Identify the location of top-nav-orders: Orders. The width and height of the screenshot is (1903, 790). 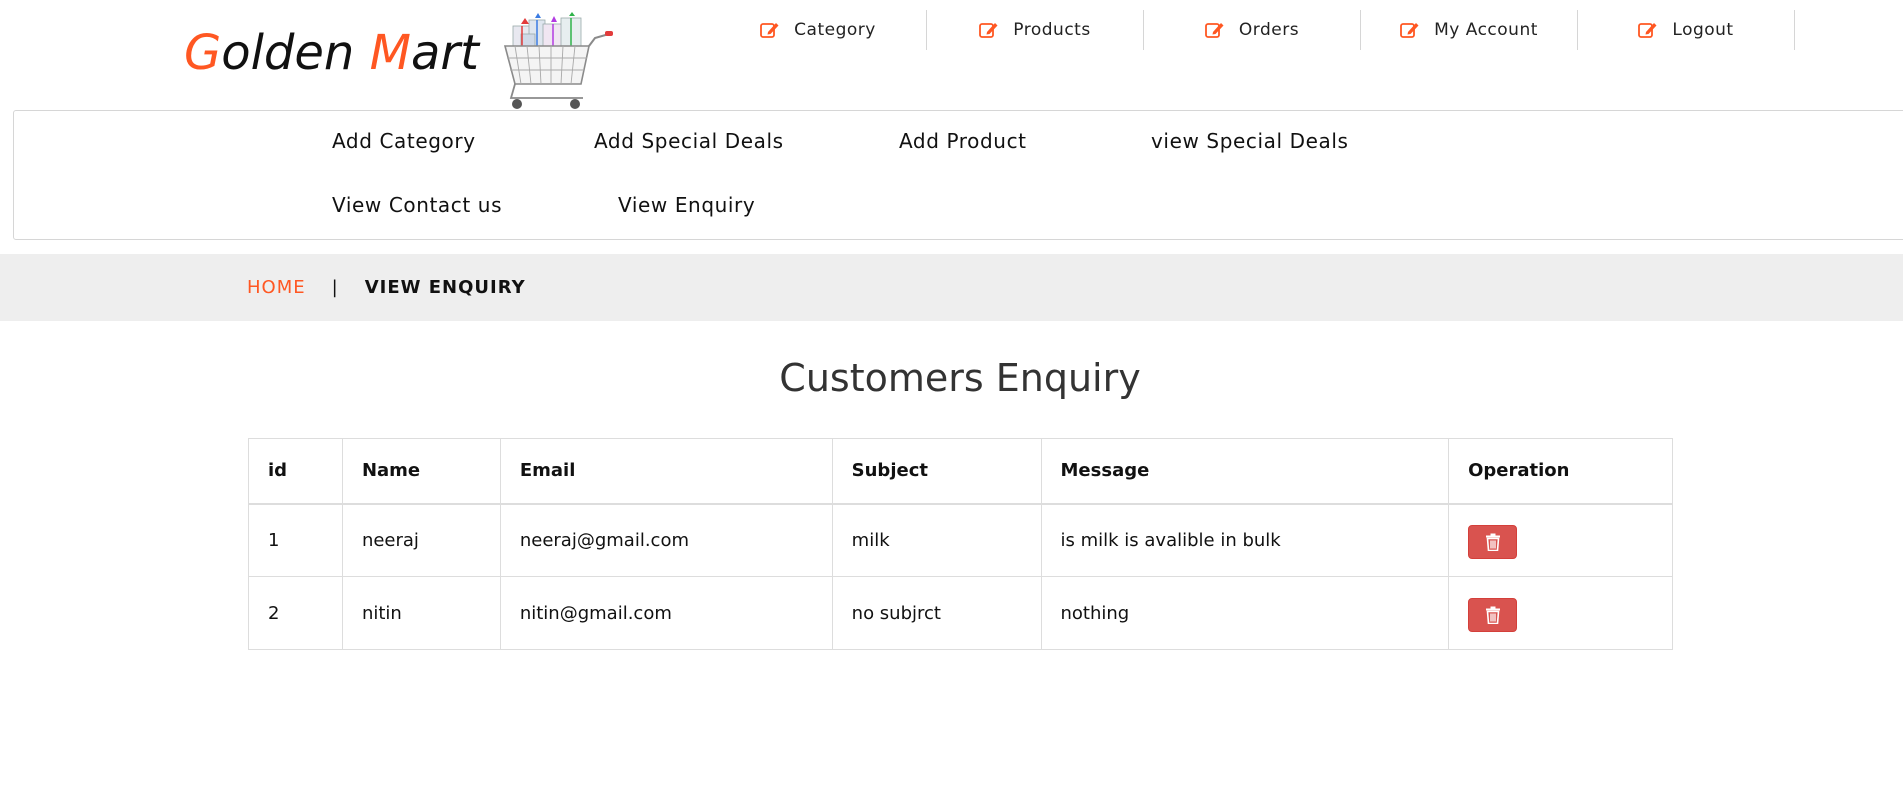
(1252, 30).